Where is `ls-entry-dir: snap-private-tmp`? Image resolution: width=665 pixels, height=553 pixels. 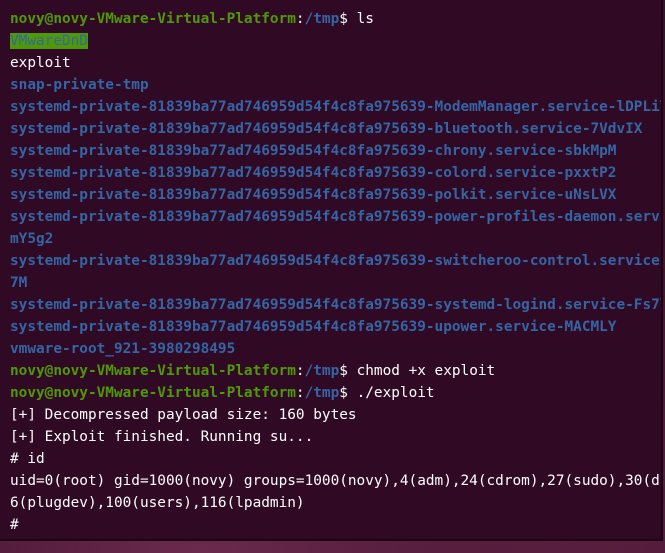 ls-entry-dir: snap-private-tmp is located at coordinates (79, 85).